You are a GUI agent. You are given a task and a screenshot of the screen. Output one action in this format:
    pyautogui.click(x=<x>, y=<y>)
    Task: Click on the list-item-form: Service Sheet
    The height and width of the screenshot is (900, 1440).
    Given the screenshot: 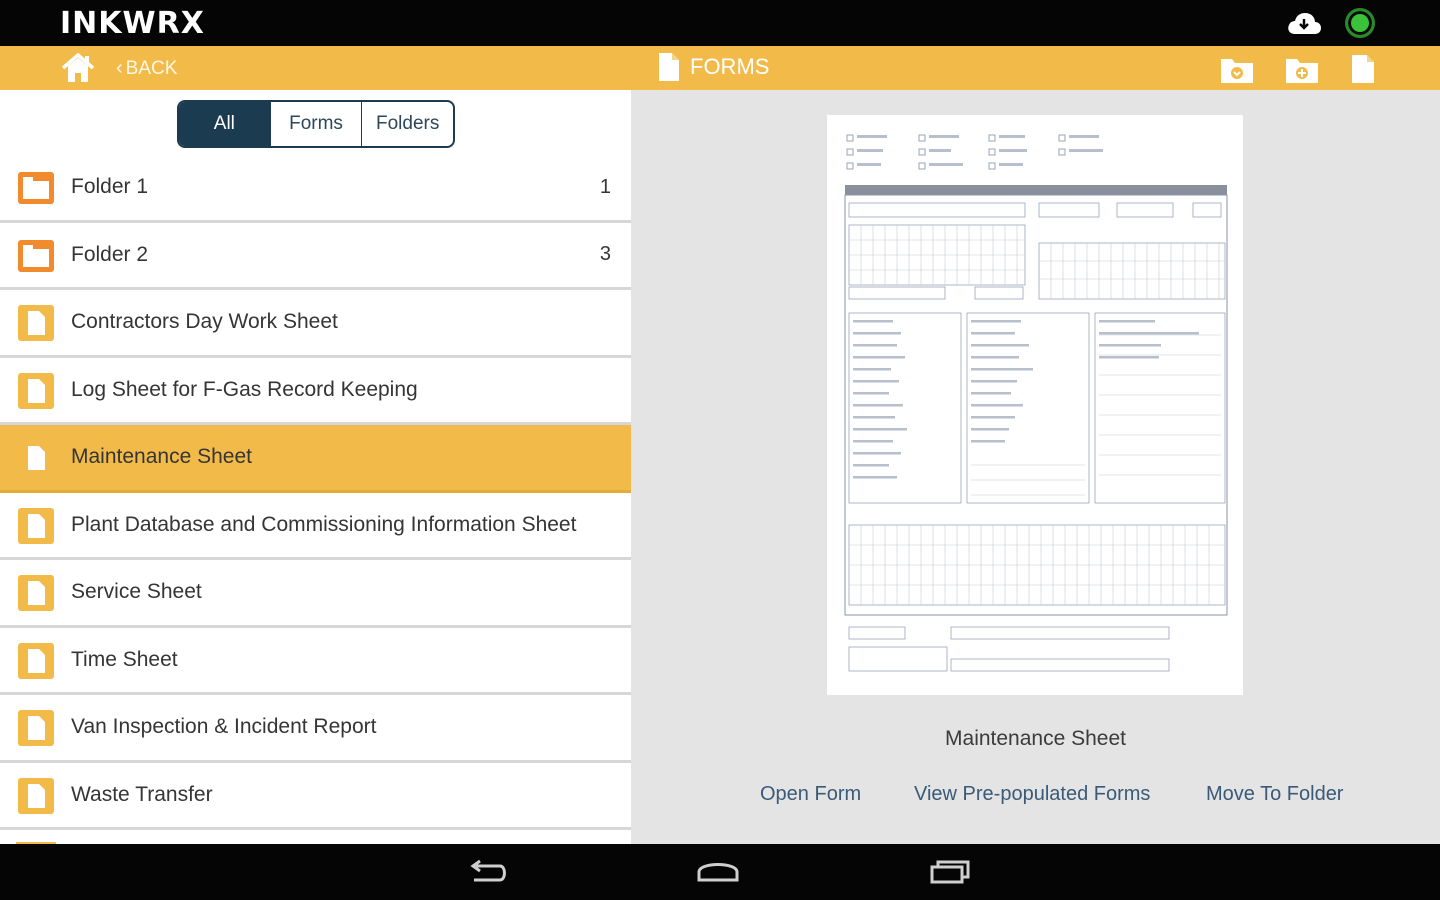 What is the action you would take?
    pyautogui.click(x=315, y=594)
    